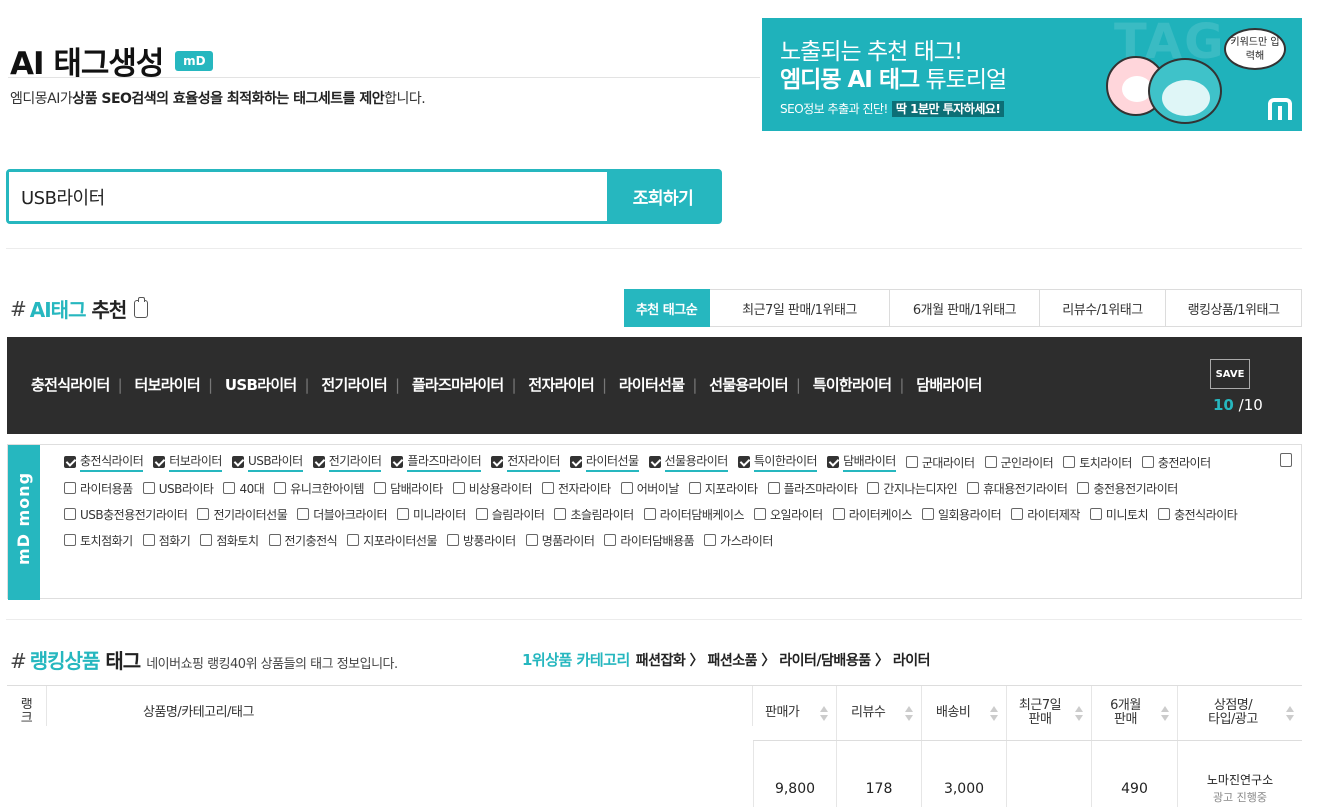 The height and width of the screenshot is (807, 1321). Describe the element at coordinates (965, 308) in the screenshot. I see `tab-6month-sales: 6개월 판매/1위태그` at that location.